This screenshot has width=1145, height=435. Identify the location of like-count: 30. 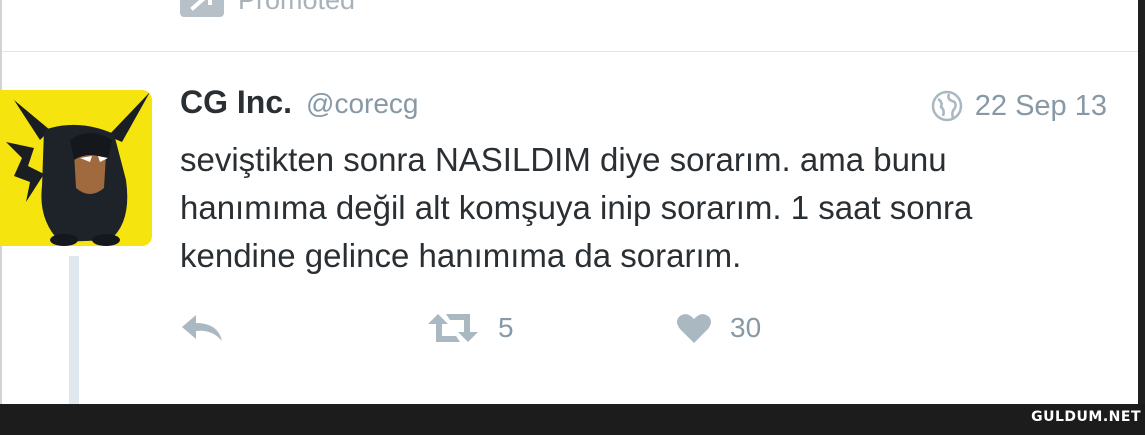
(746, 327).